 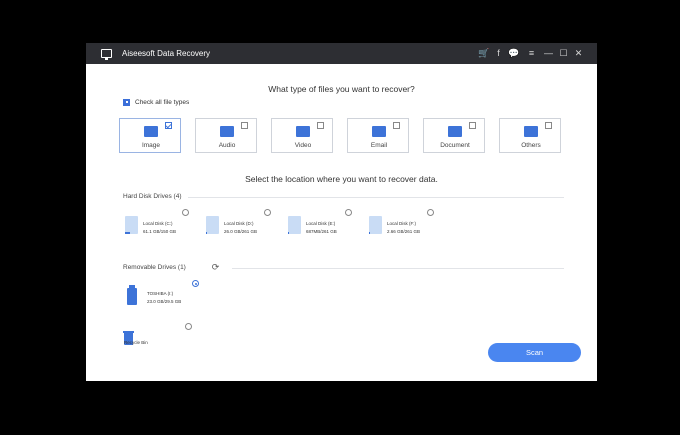 I want to click on drive-d-radio, so click(x=267, y=212).